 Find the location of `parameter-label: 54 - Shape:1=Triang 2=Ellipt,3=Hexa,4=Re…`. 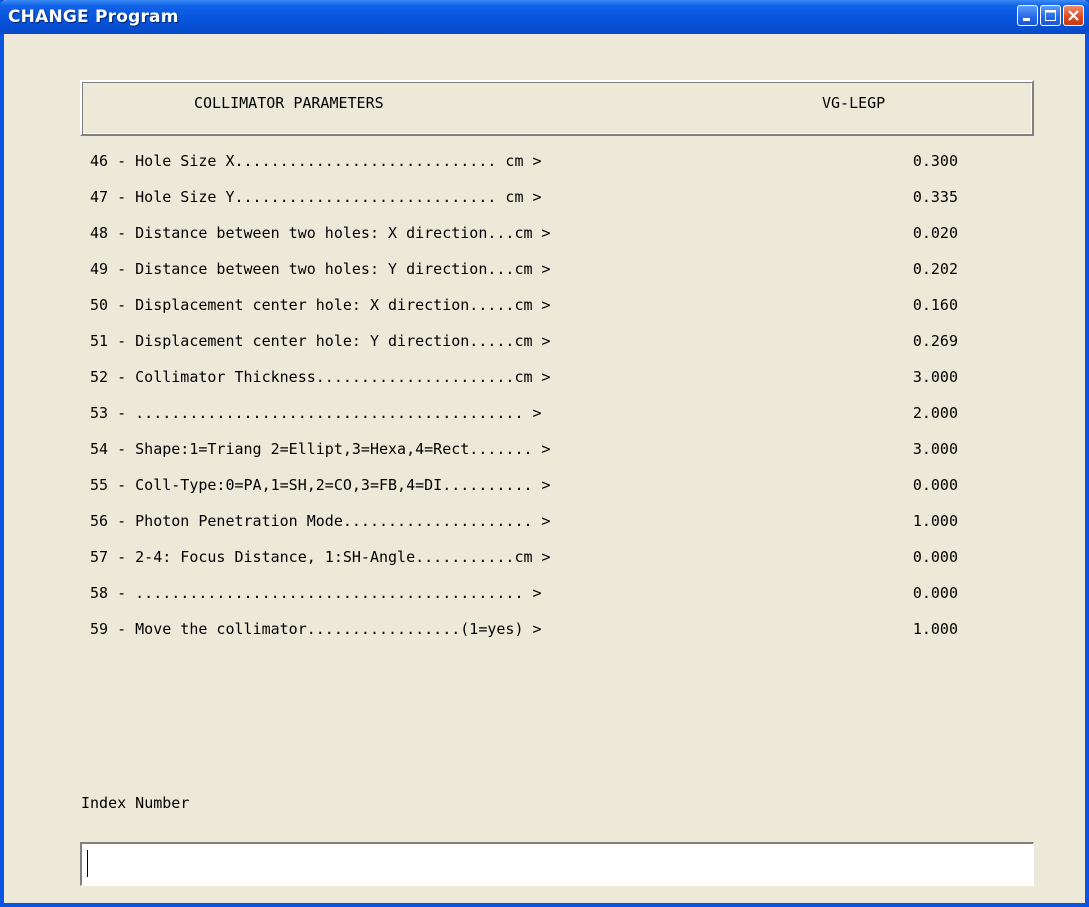

parameter-label: 54 - Shape:1=Triang 2=Ellipt,3=Hexa,4=Re… is located at coordinates (320, 449).